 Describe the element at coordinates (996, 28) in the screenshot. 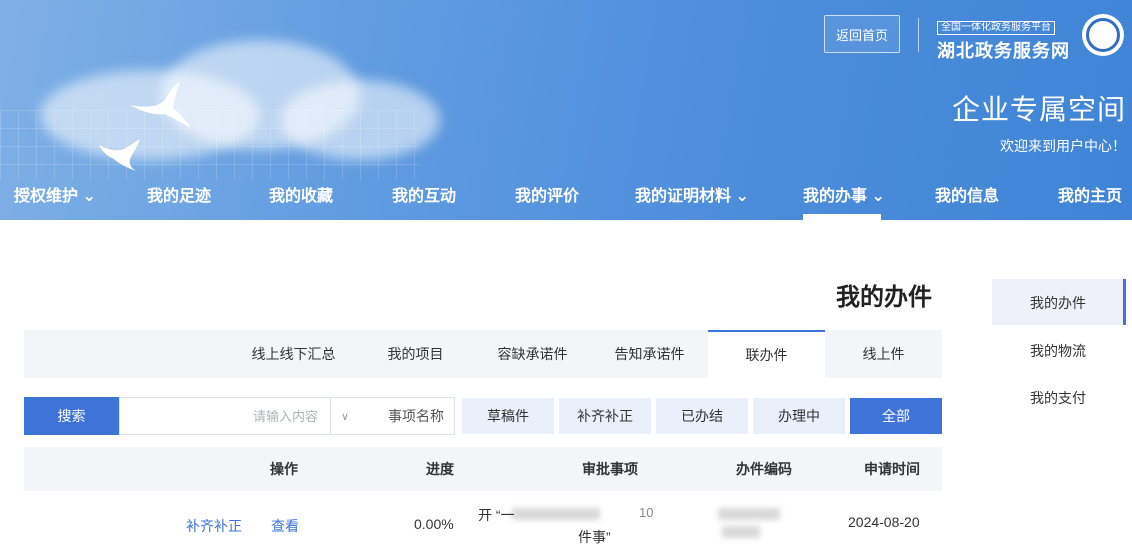

I see `logo-subtitle: 全国一体化政务服务平台` at that location.